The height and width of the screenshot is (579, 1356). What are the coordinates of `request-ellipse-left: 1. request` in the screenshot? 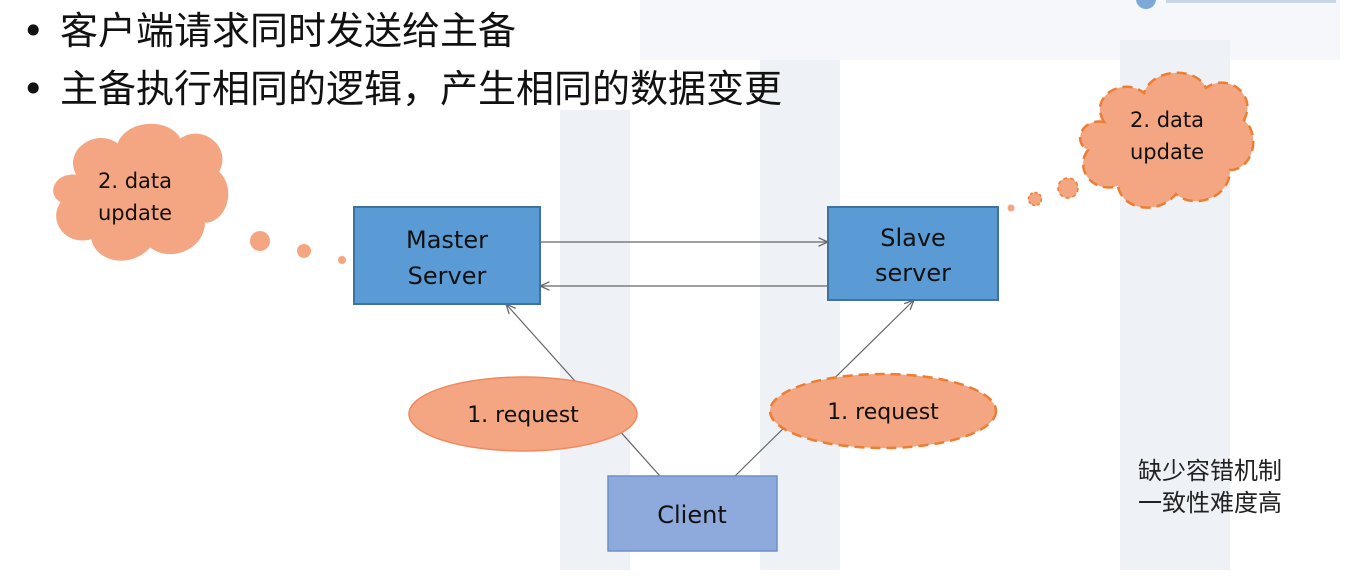 It's located at (523, 414).